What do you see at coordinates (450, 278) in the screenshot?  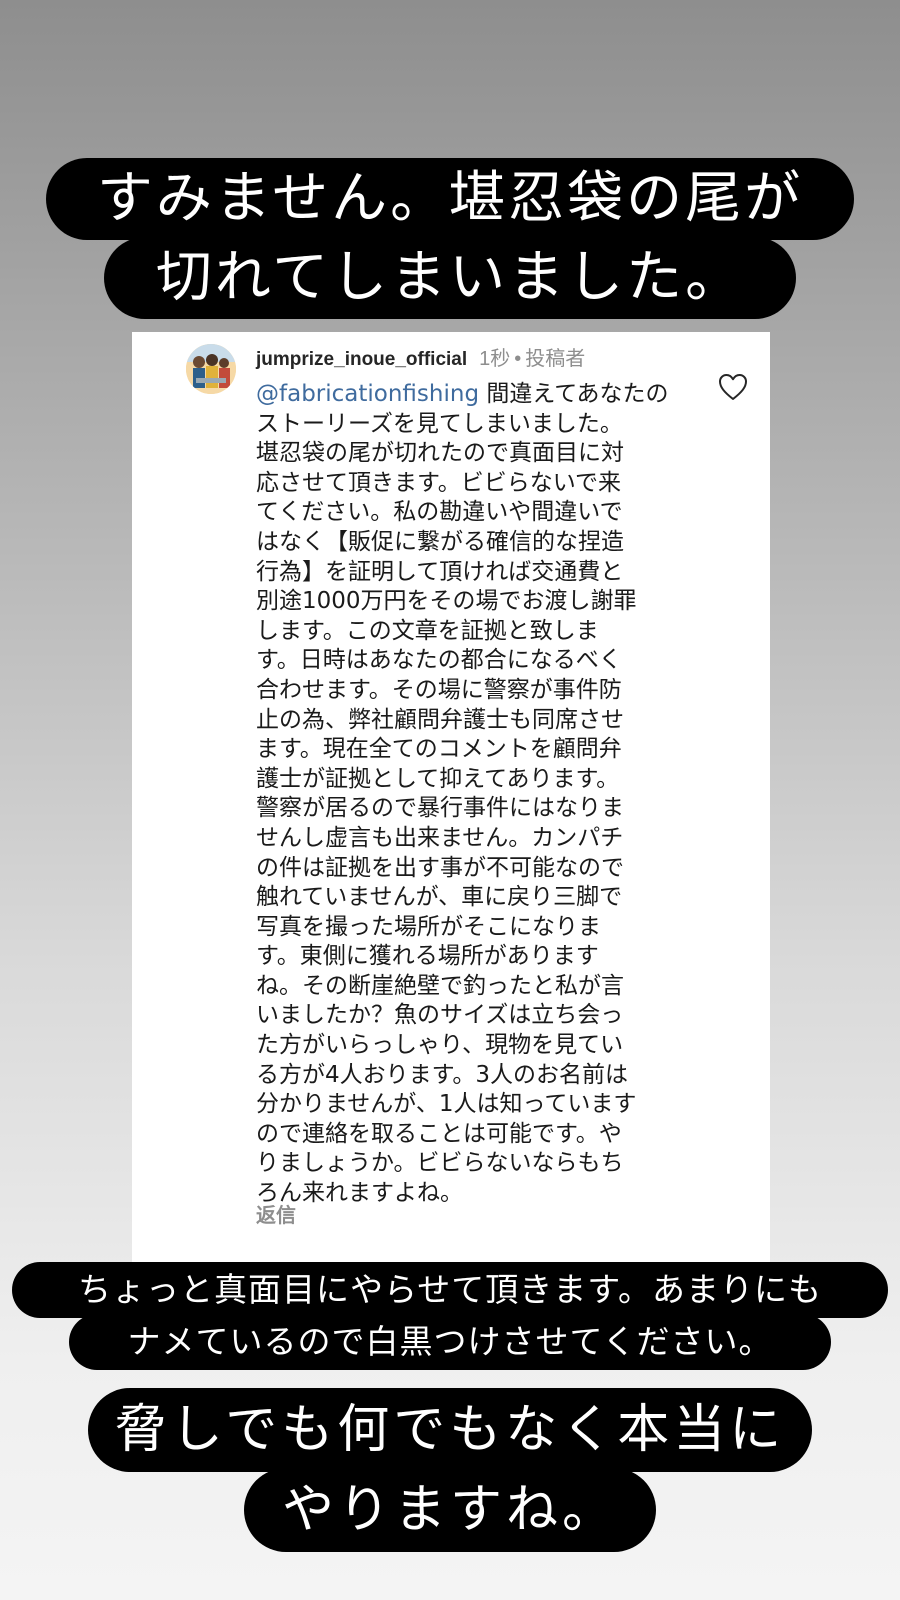 I see `caption-top-line-2: 切れてしまいました。` at bounding box center [450, 278].